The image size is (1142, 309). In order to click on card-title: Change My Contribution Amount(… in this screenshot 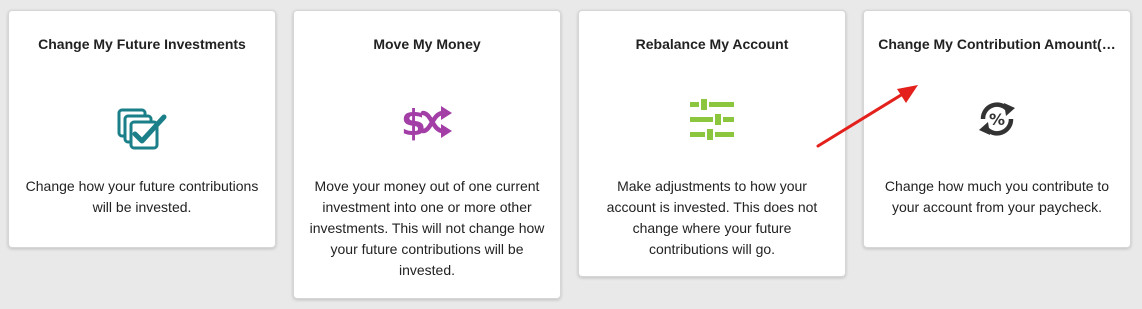, I will do `click(997, 44)`.